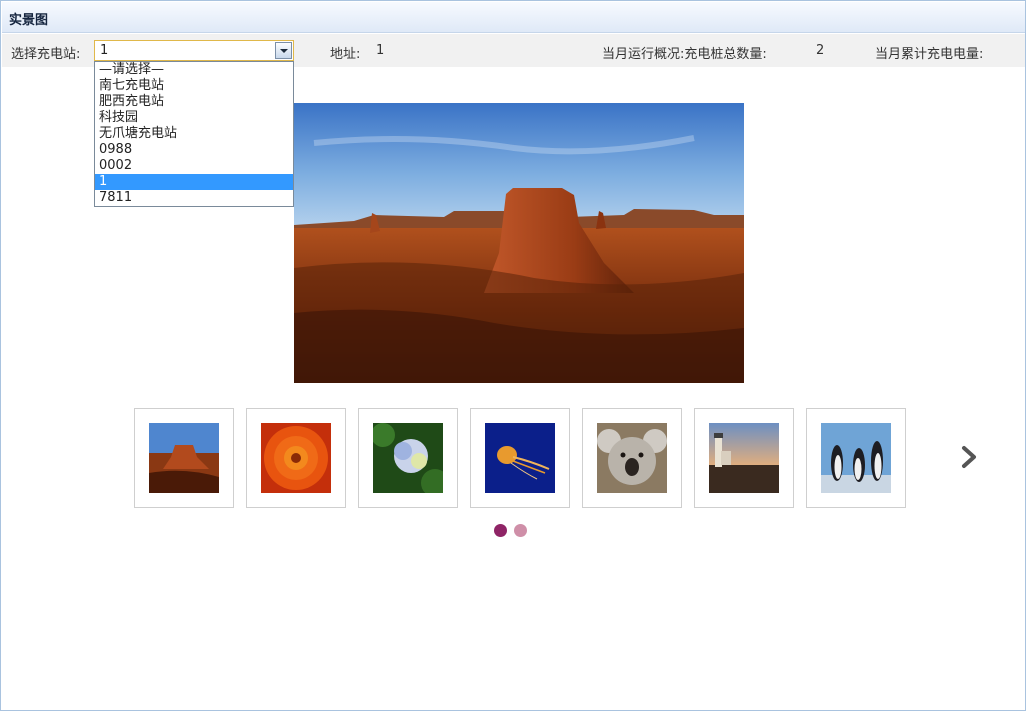 Image resolution: width=1026 pixels, height=711 pixels. Describe the element at coordinates (744, 458) in the screenshot. I see `thumbnail-lighthouse` at that location.